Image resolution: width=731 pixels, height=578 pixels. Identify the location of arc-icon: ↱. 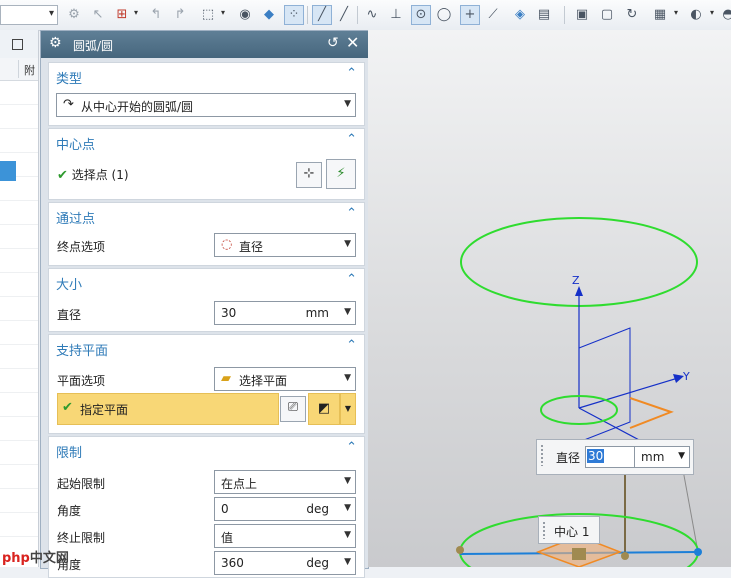
(180, 15).